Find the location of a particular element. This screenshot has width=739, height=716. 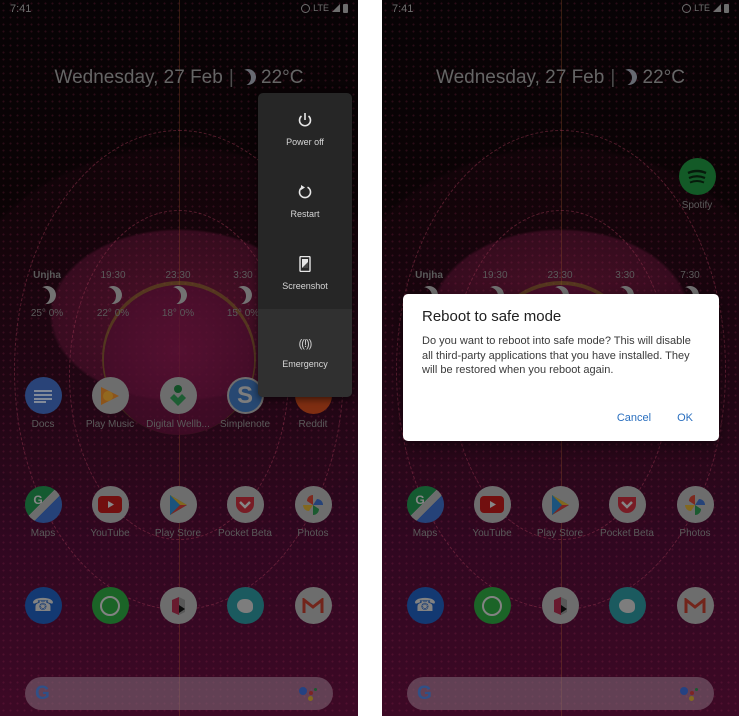

forecast-temp: 25° 0% is located at coordinates (47, 313).